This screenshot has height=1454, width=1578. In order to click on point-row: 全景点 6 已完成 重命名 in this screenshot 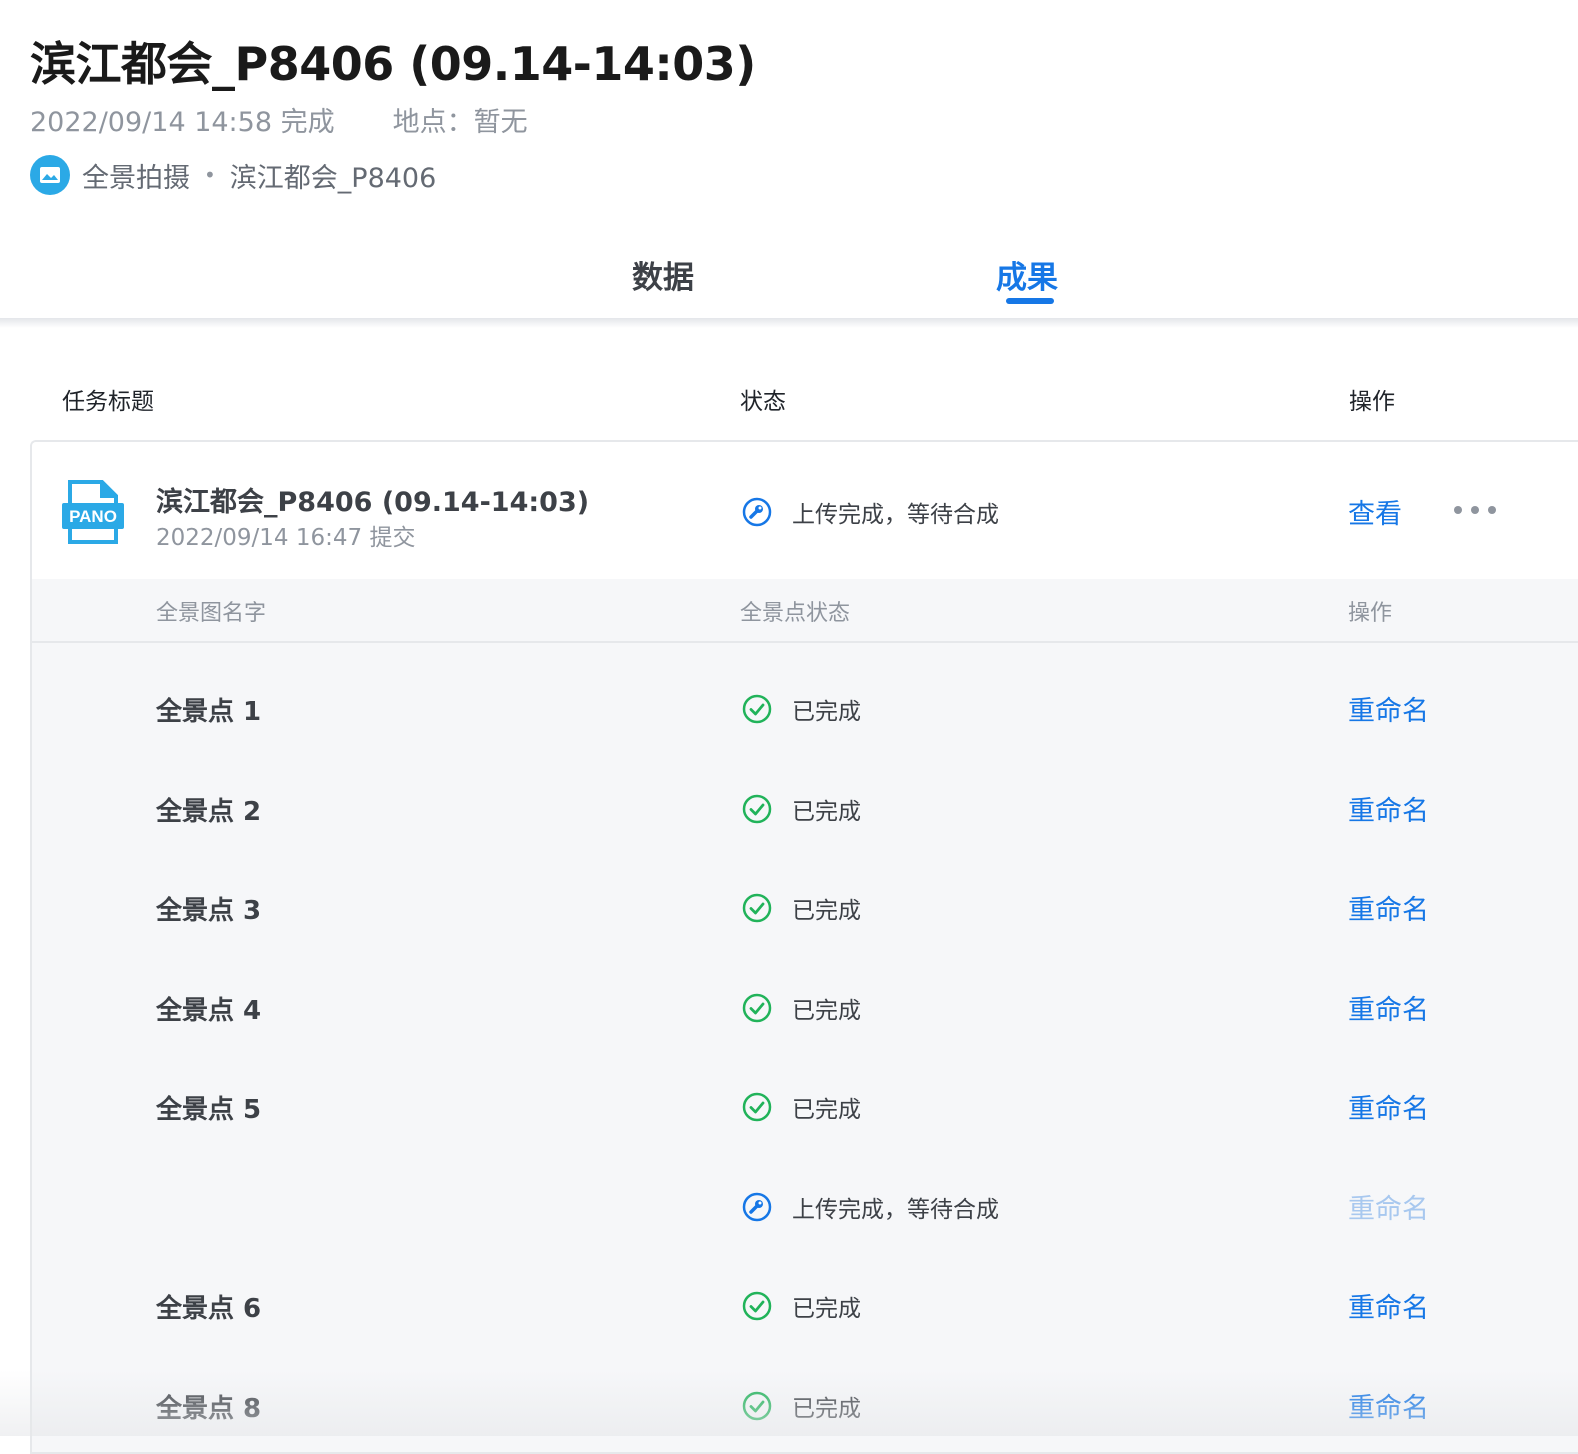, I will do `click(805, 1305)`.